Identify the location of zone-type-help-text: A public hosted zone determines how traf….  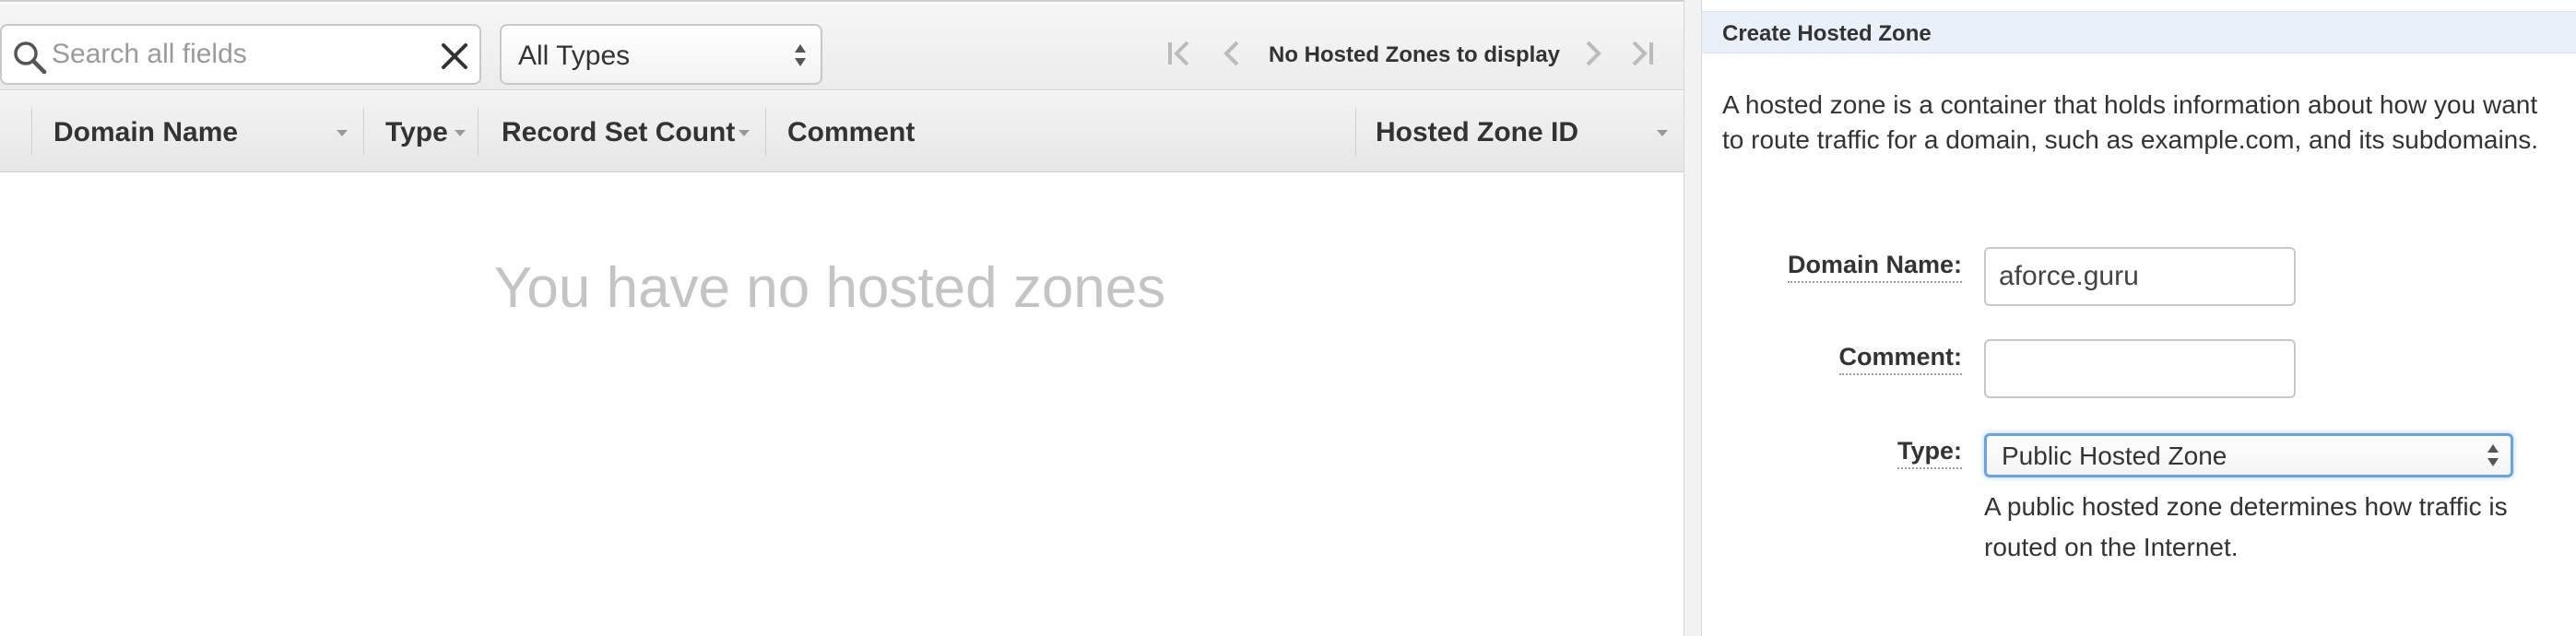
(2246, 526).